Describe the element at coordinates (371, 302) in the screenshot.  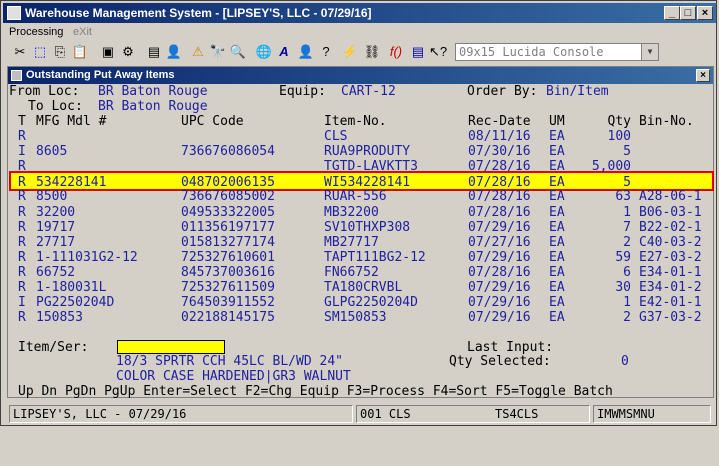
I see `cell-item: GLPG2250204D` at that location.